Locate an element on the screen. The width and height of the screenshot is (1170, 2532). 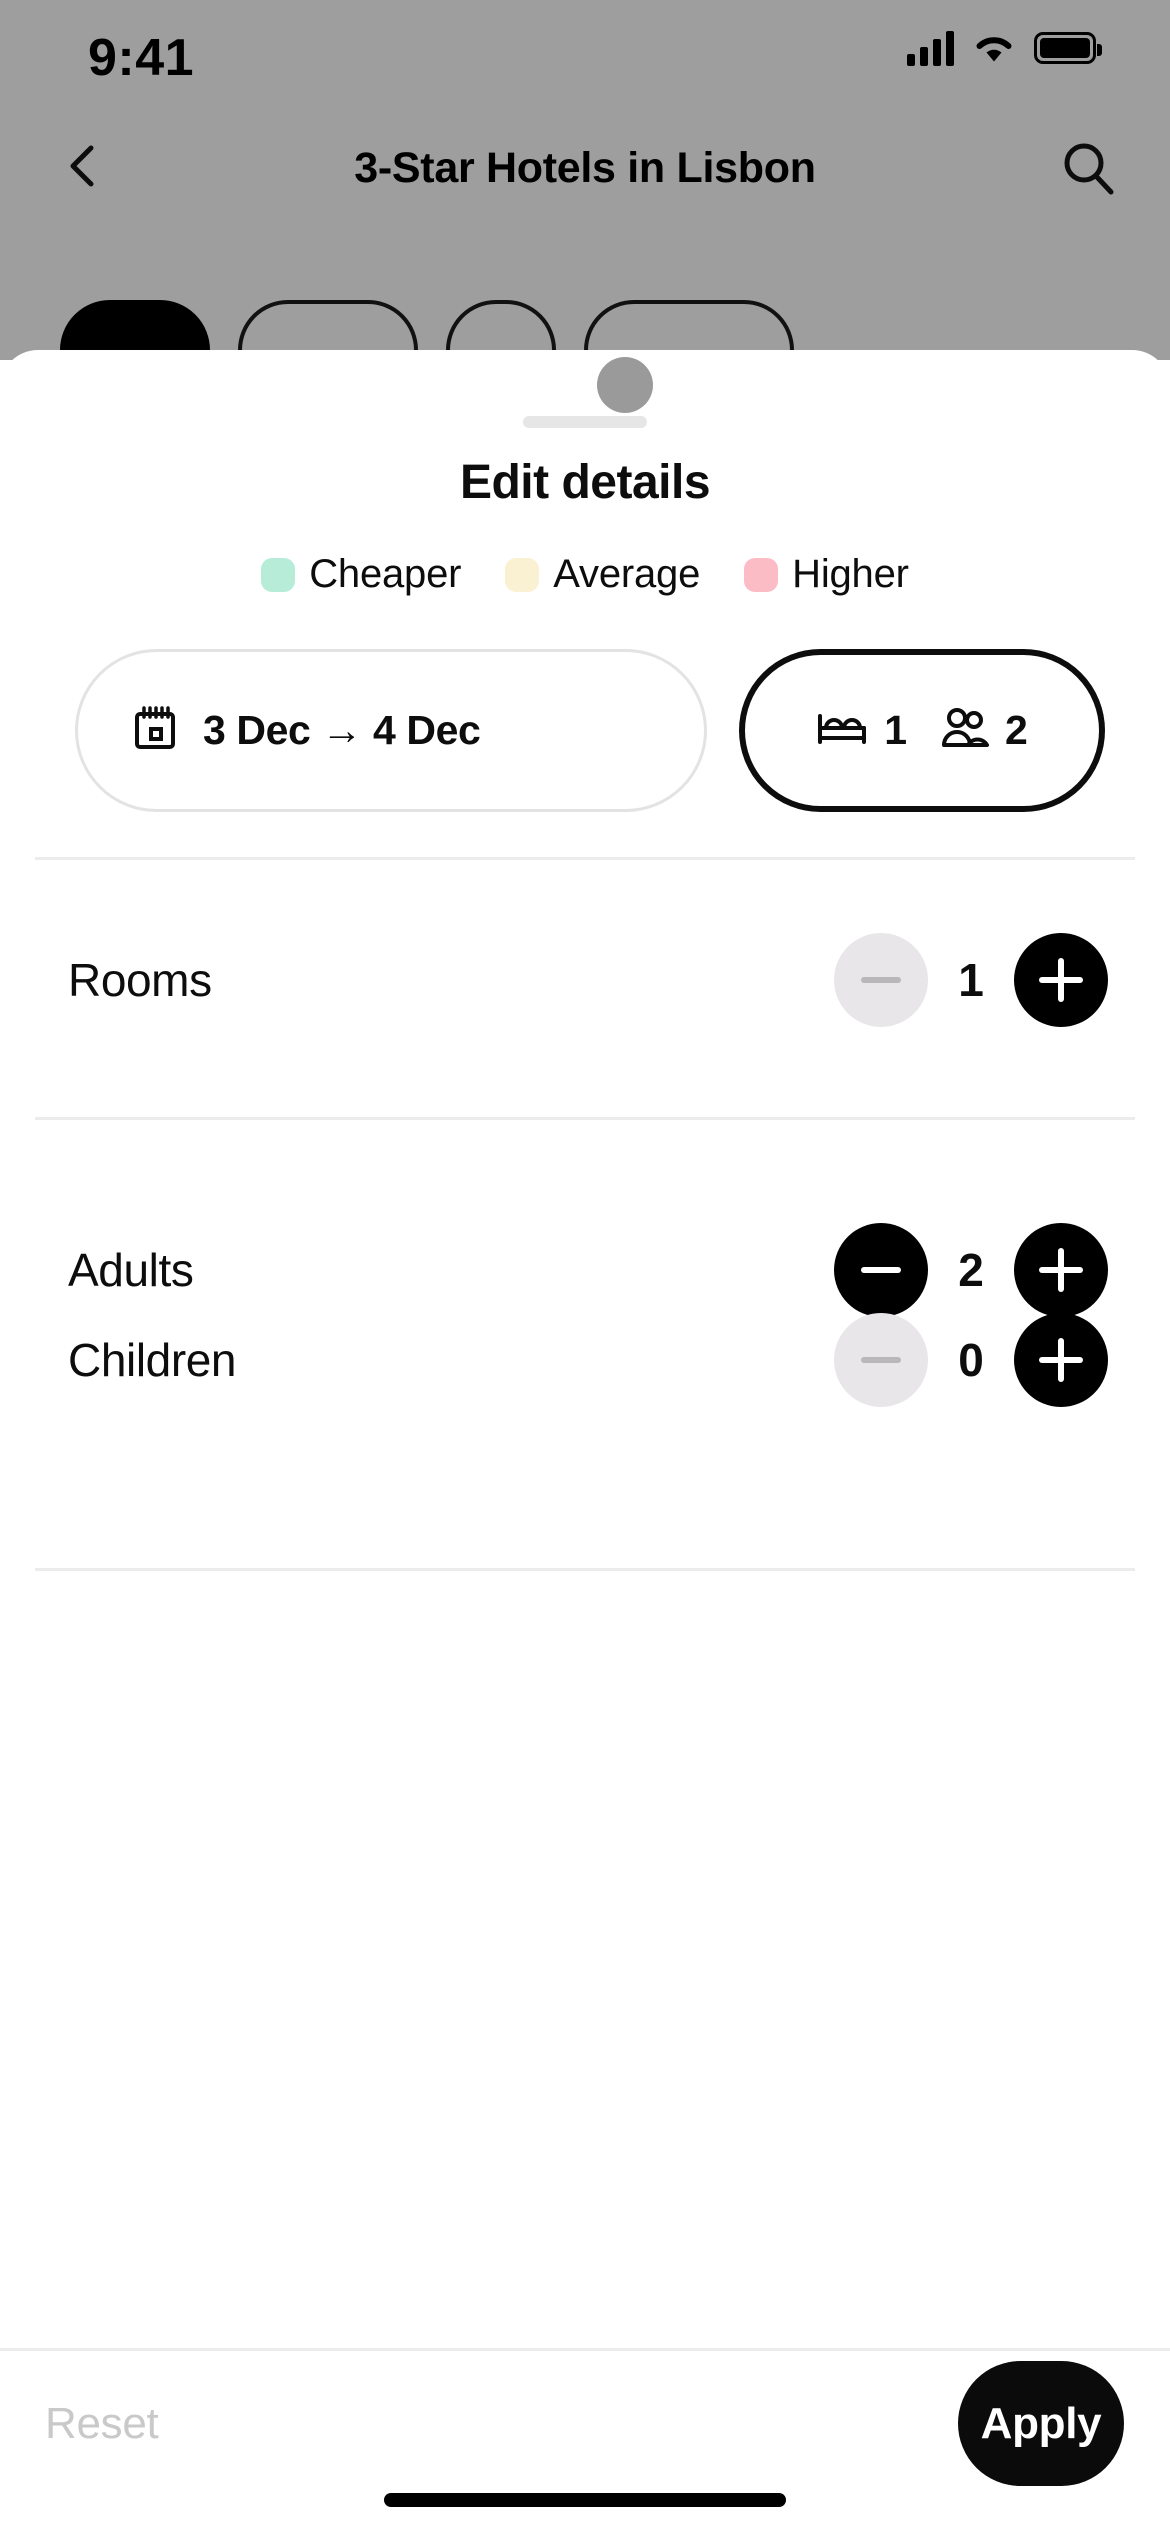
sheet-title: Edit details is located at coordinates (585, 482).